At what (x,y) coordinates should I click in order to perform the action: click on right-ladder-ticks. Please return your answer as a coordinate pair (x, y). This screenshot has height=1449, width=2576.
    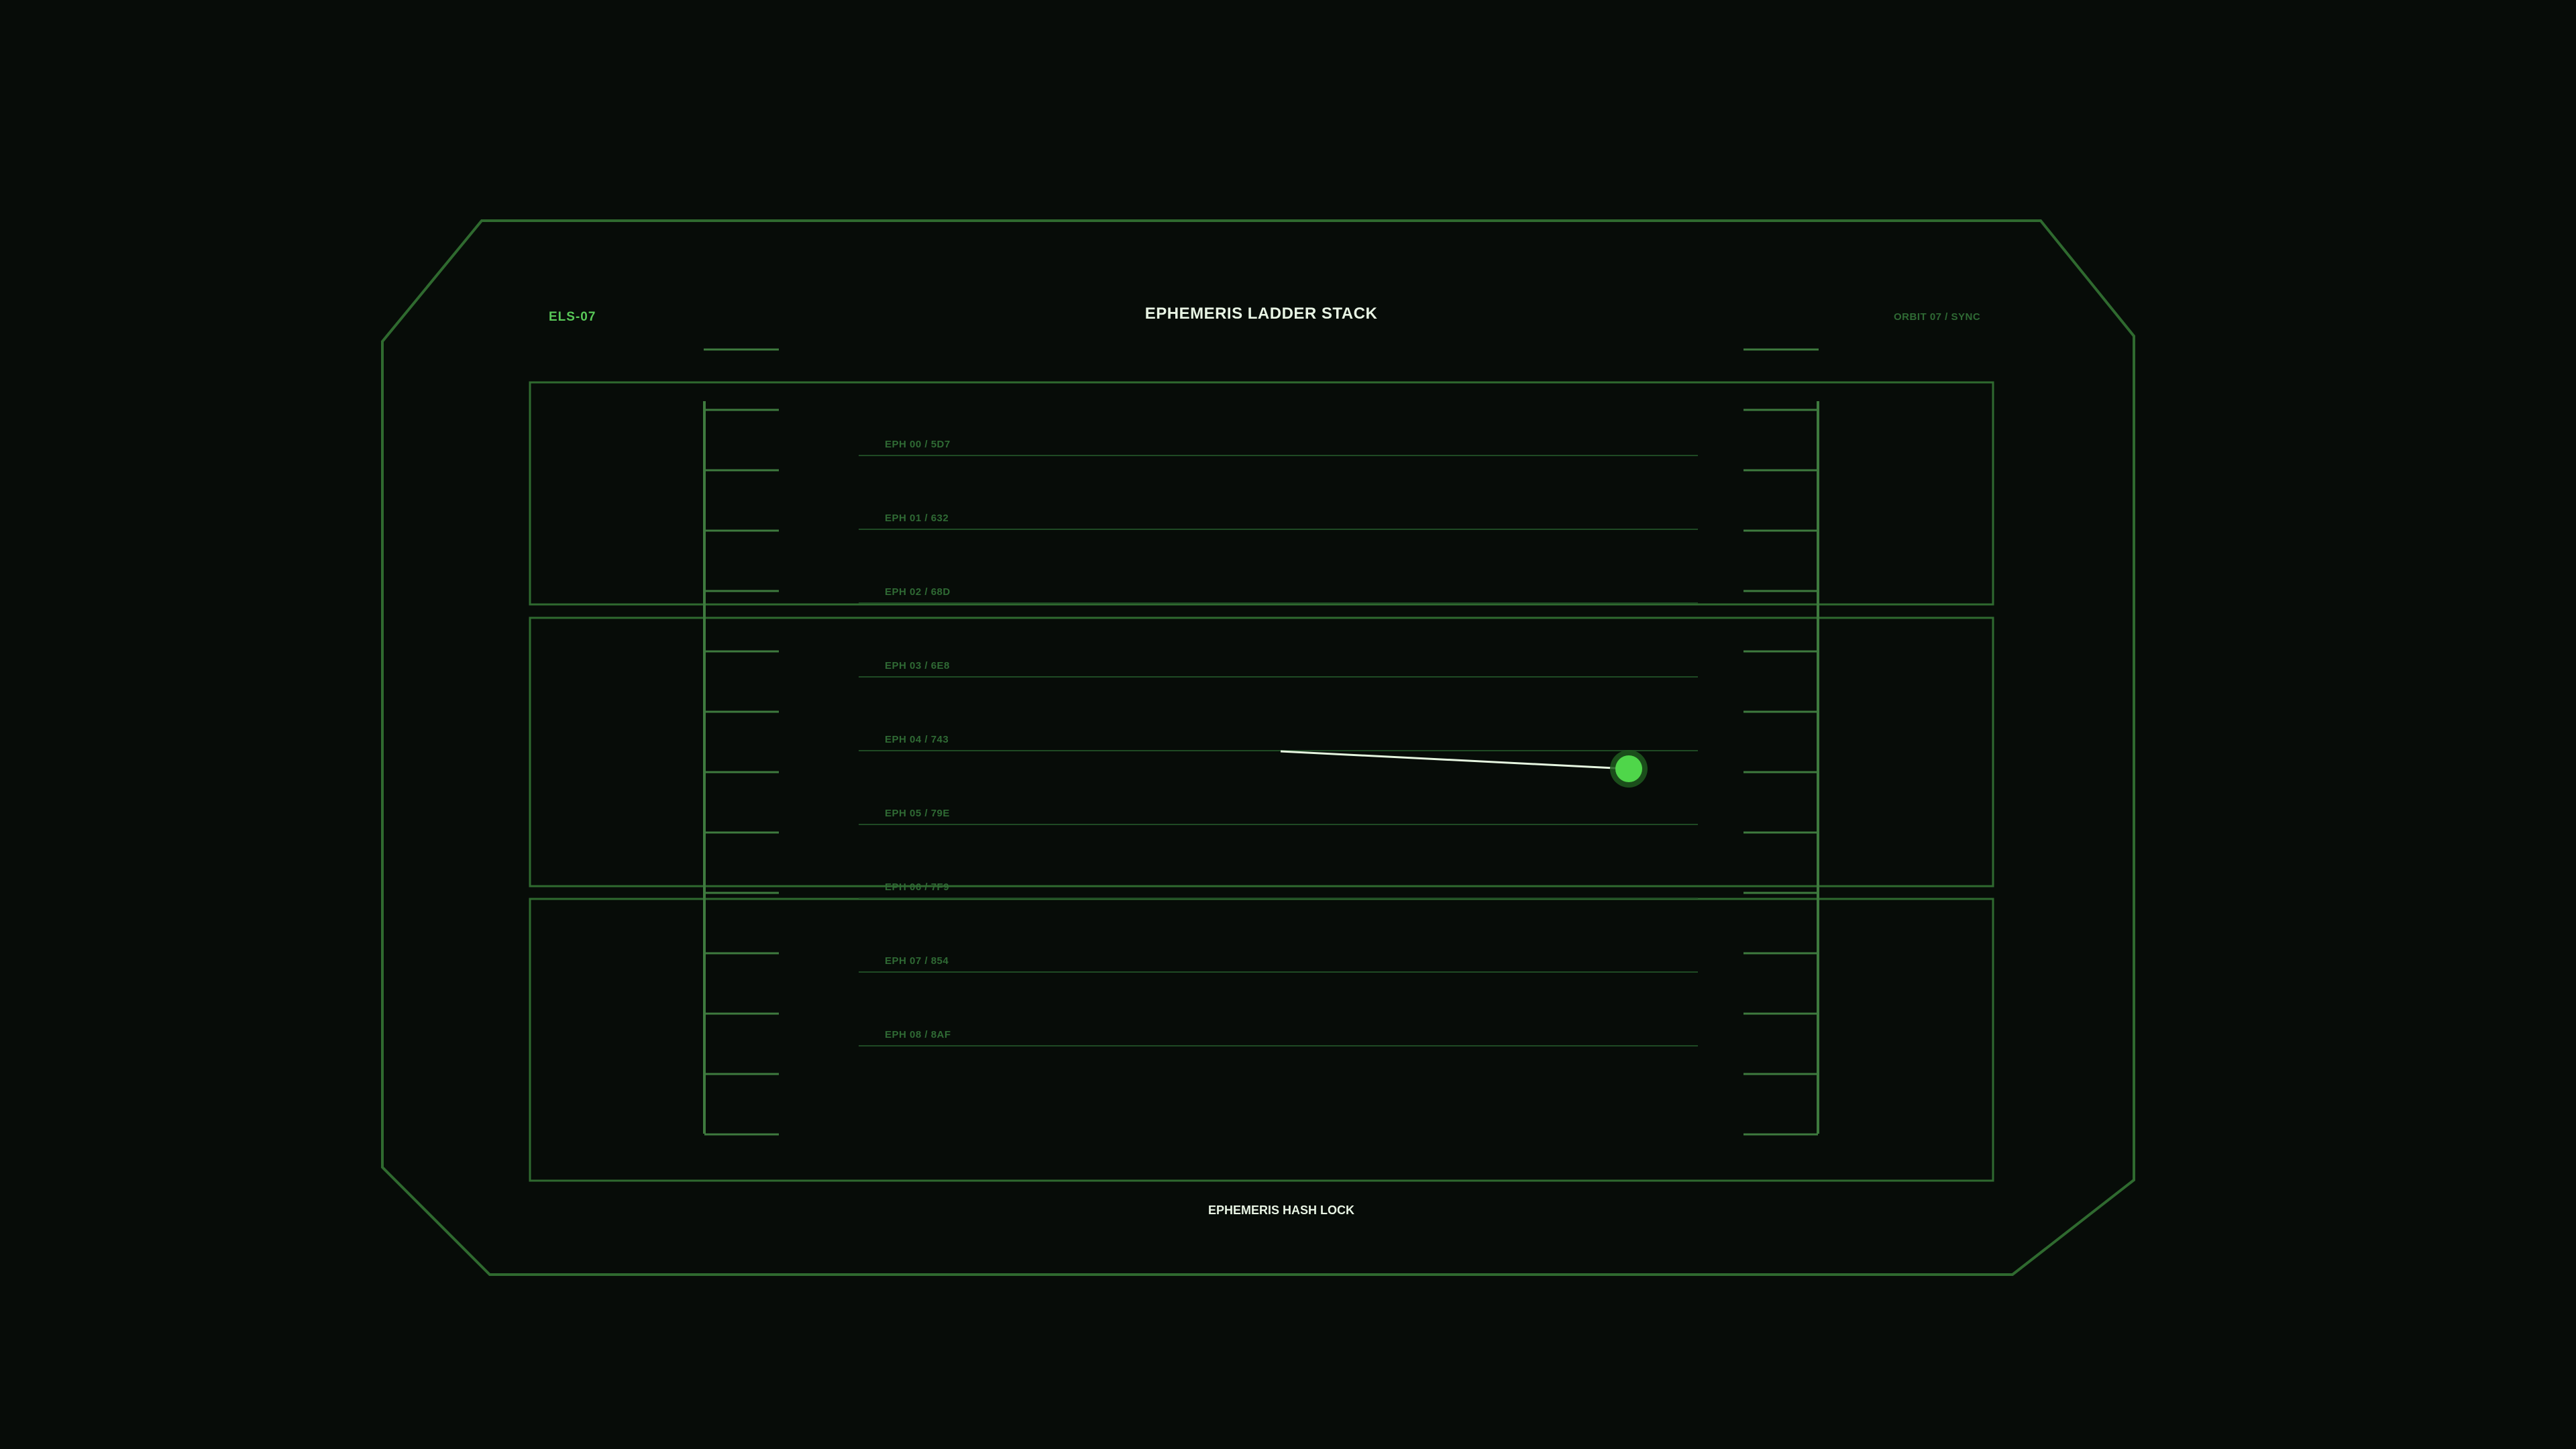
    Looking at the image, I should click on (1780, 772).